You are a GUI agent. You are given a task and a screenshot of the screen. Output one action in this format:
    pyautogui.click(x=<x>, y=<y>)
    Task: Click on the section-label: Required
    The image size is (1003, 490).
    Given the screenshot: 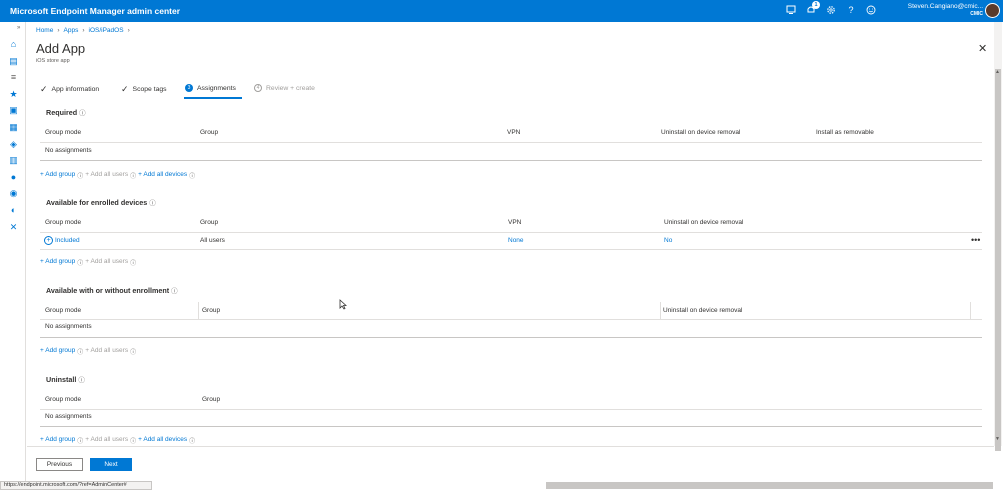 What is the action you would take?
    pyautogui.click(x=62, y=112)
    